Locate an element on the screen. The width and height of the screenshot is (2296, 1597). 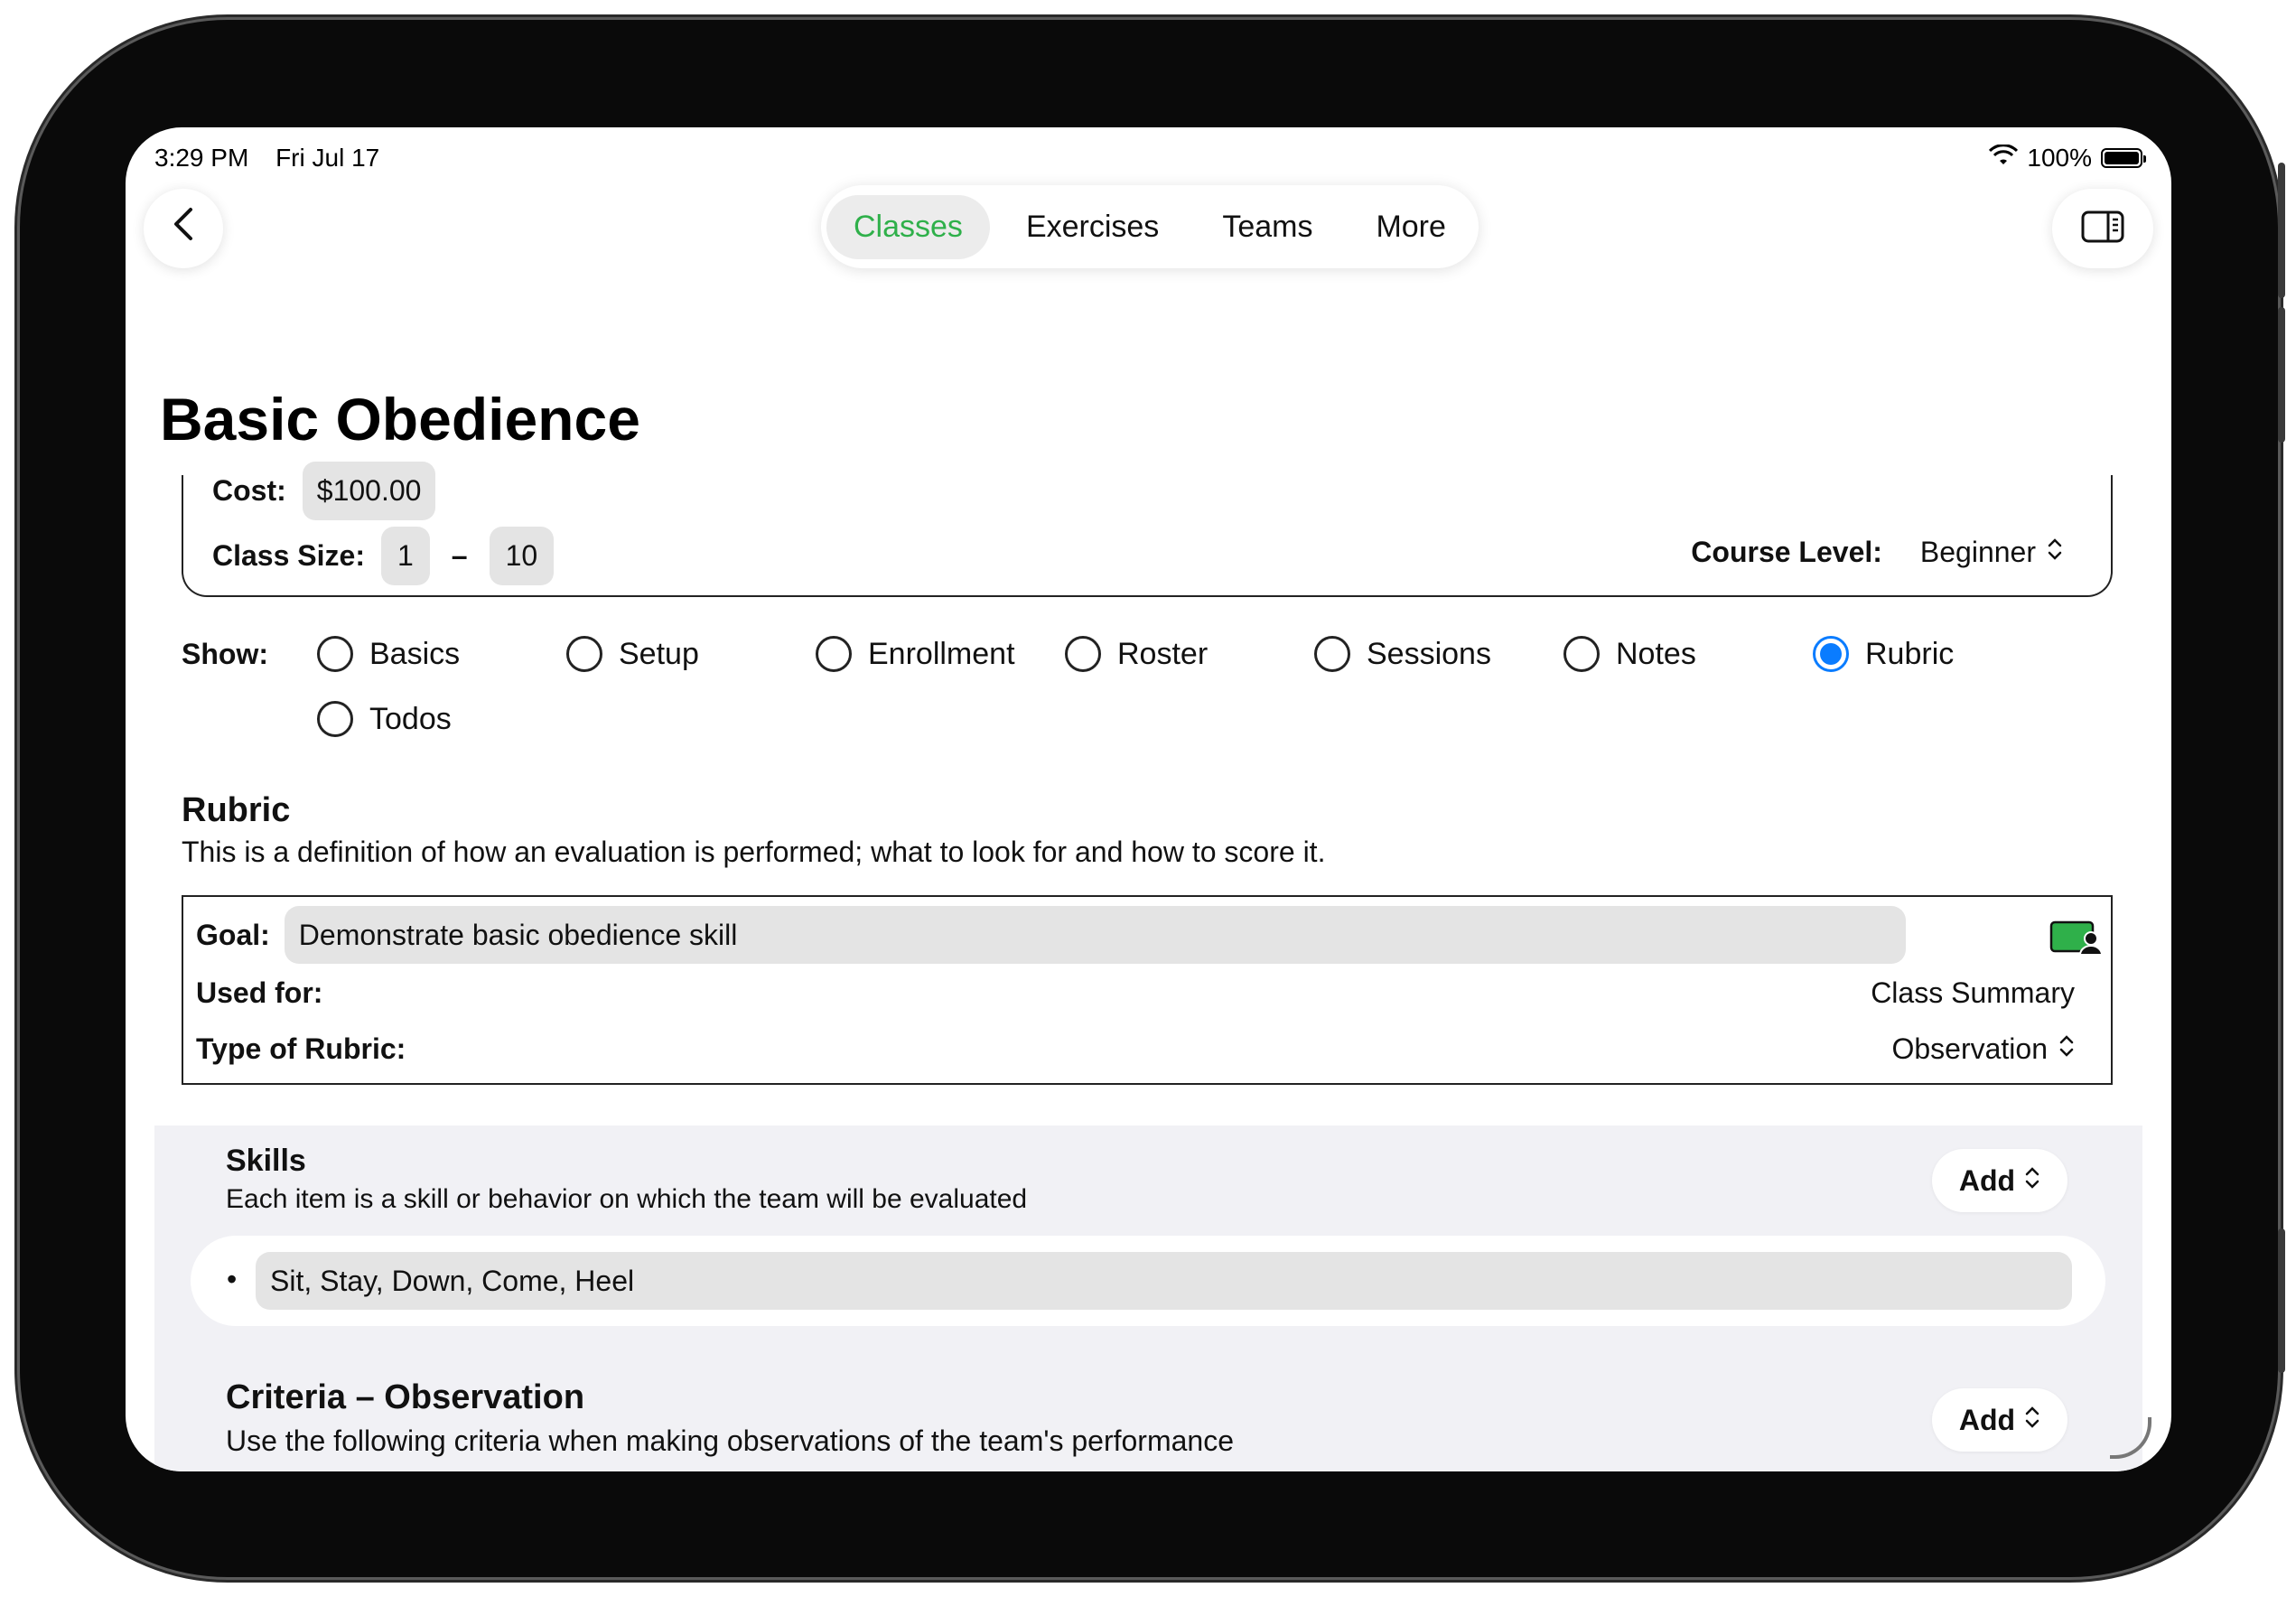
back-button is located at coordinates (183, 229).